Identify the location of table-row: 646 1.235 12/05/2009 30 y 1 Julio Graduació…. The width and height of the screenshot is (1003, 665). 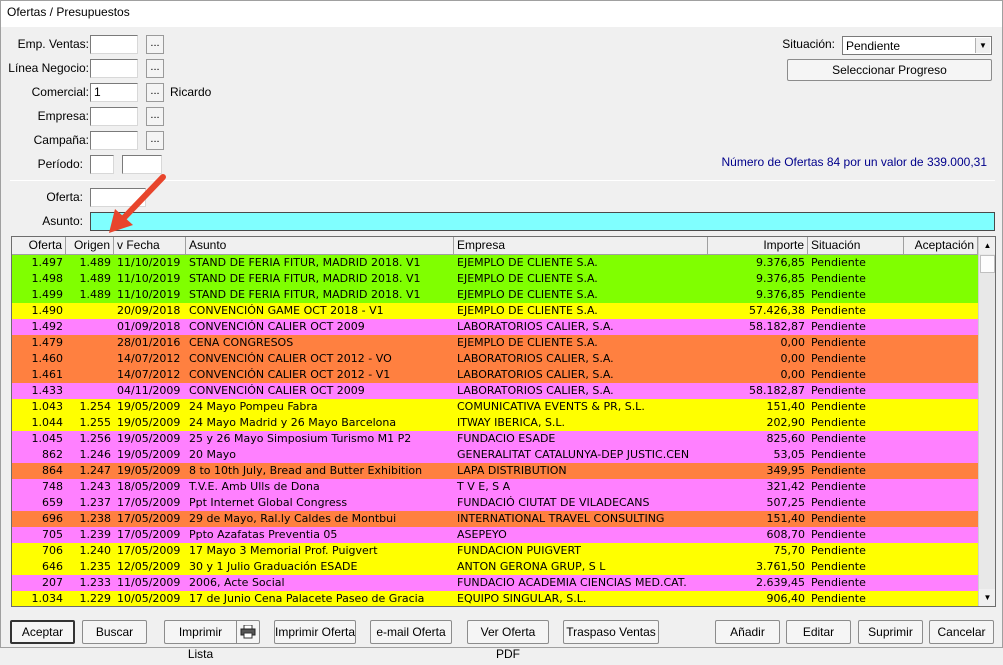
(495, 567).